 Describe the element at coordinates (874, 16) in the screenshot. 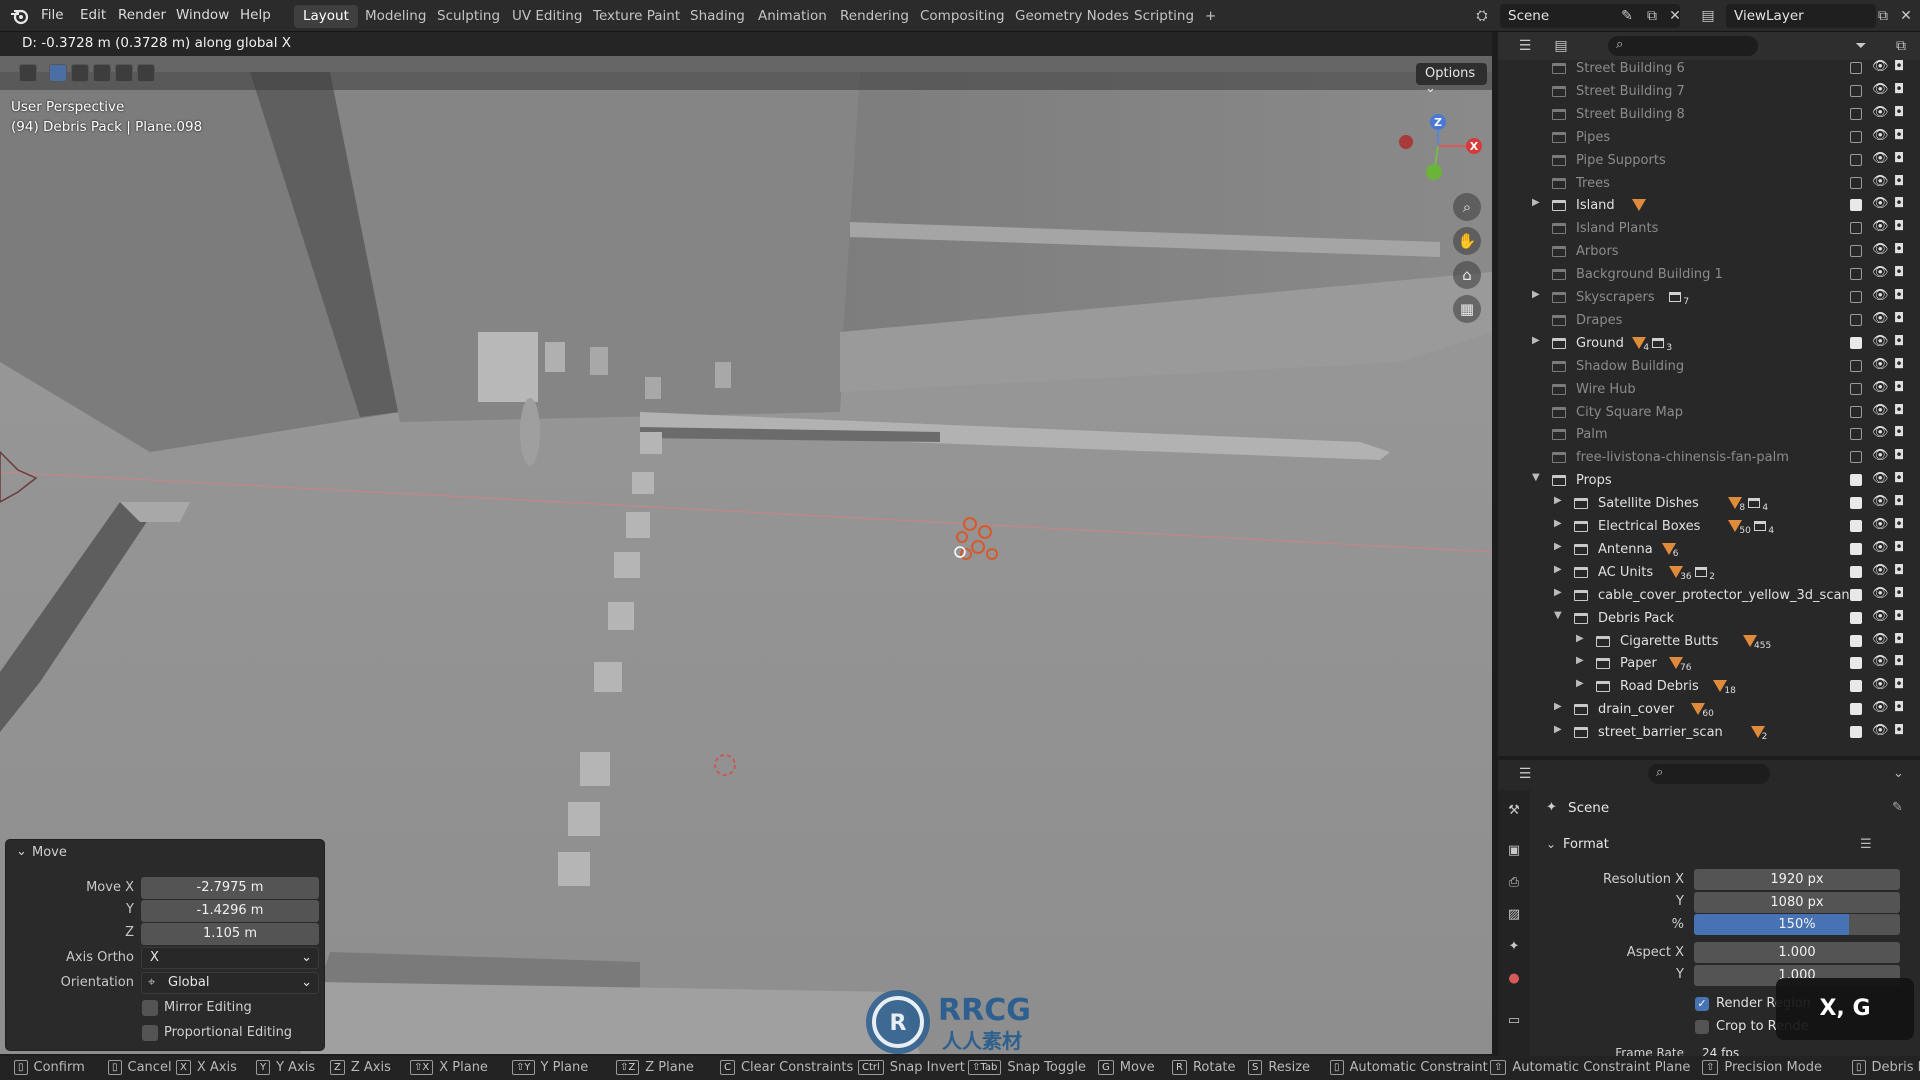

I see `tab-rendering: Rendering` at that location.